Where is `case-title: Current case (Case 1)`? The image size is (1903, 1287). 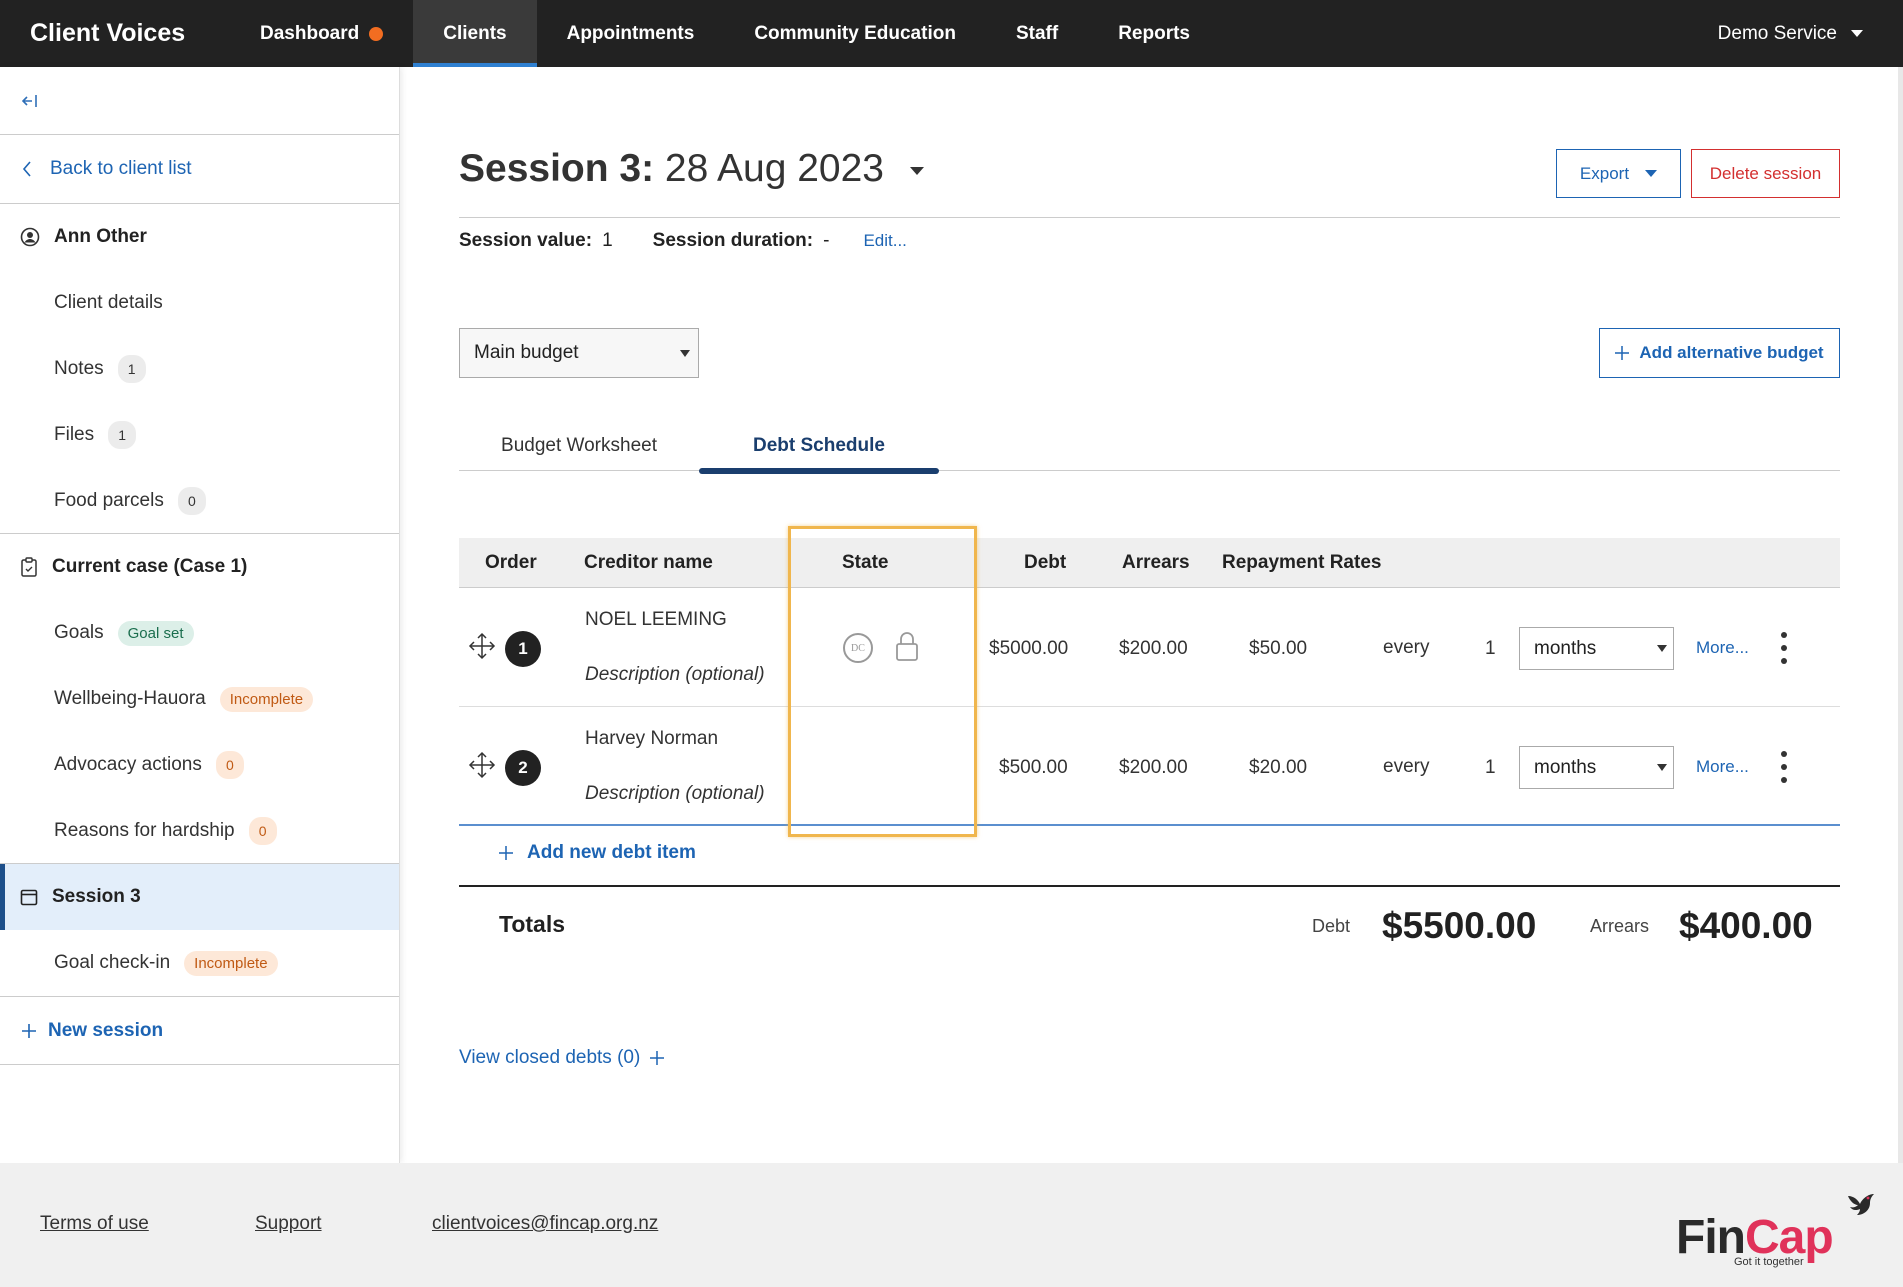
case-title: Current case (Case 1) is located at coordinates (150, 566).